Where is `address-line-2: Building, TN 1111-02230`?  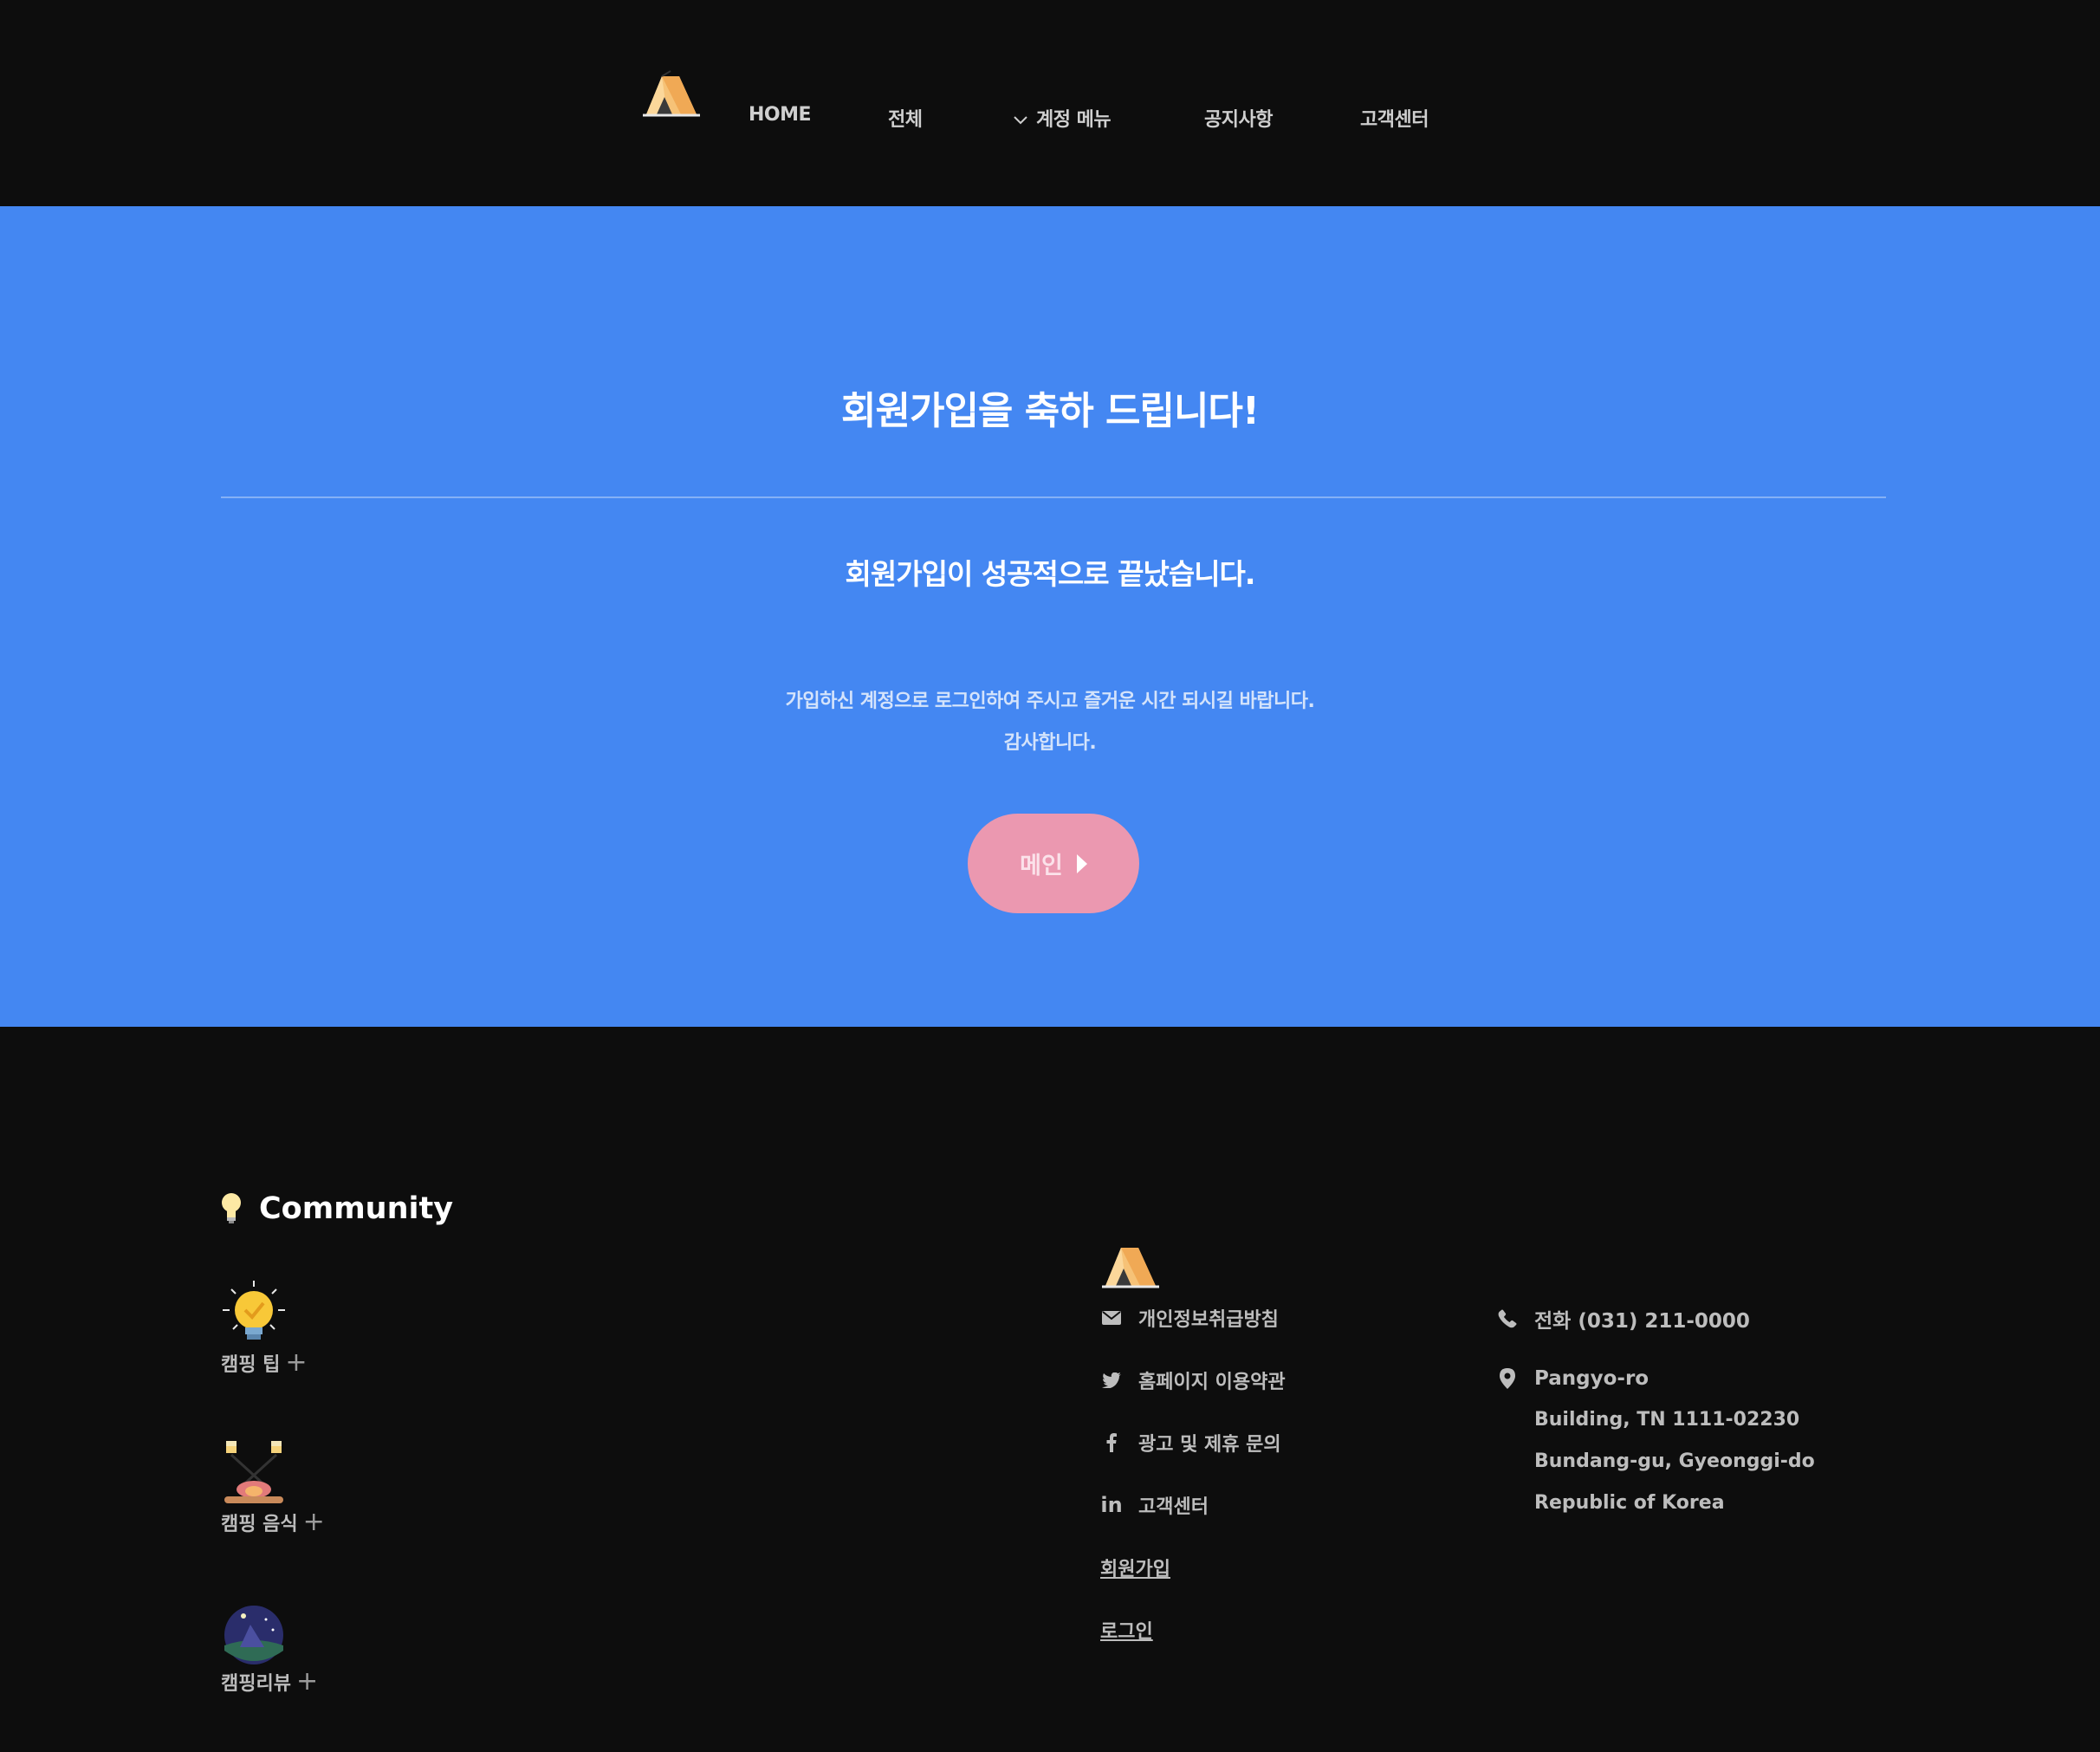 address-line-2: Building, TN 1111-02230 is located at coordinates (1667, 1420).